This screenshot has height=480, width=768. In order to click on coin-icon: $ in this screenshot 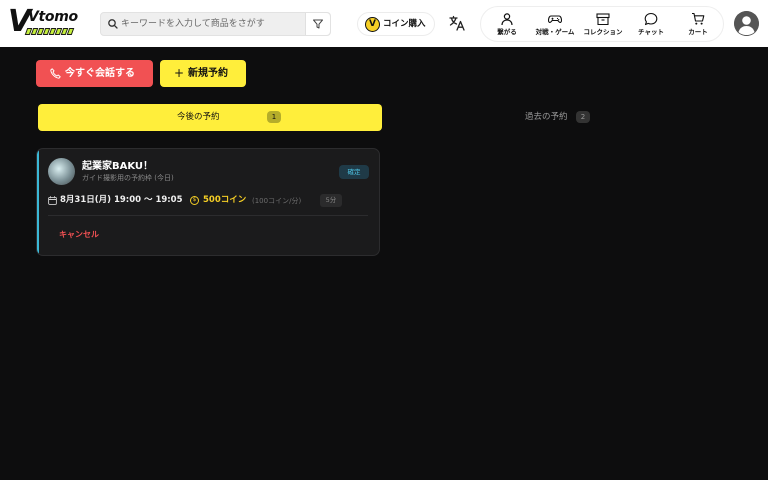, I will do `click(194, 200)`.